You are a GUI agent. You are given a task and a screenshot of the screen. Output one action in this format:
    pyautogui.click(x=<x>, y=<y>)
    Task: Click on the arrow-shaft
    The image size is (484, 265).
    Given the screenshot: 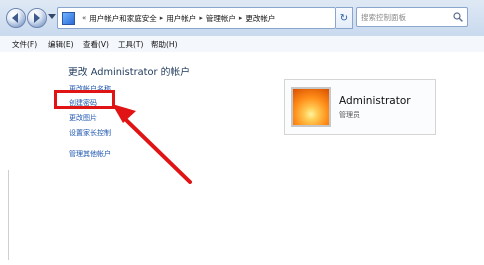 What is the action you would take?
    pyautogui.click(x=157, y=150)
    